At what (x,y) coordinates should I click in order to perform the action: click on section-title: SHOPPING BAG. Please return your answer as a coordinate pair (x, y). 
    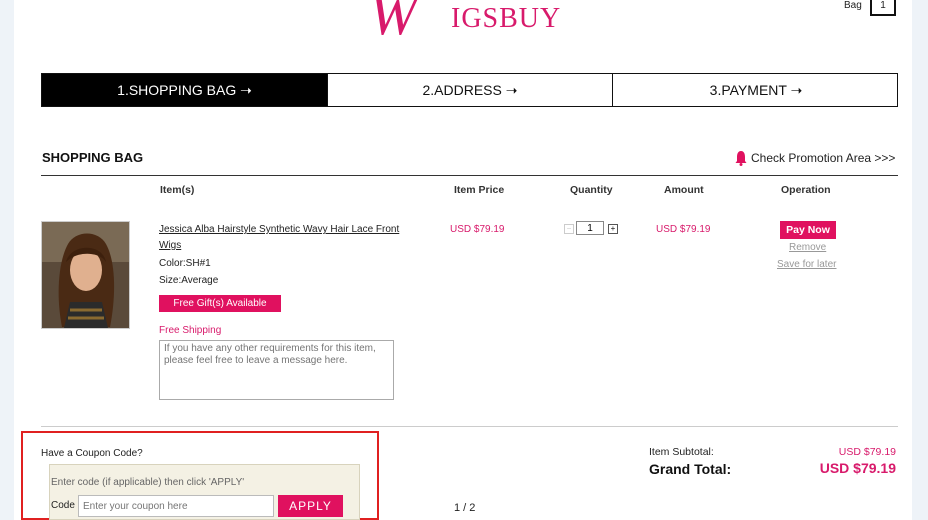
    Looking at the image, I should click on (93, 157).